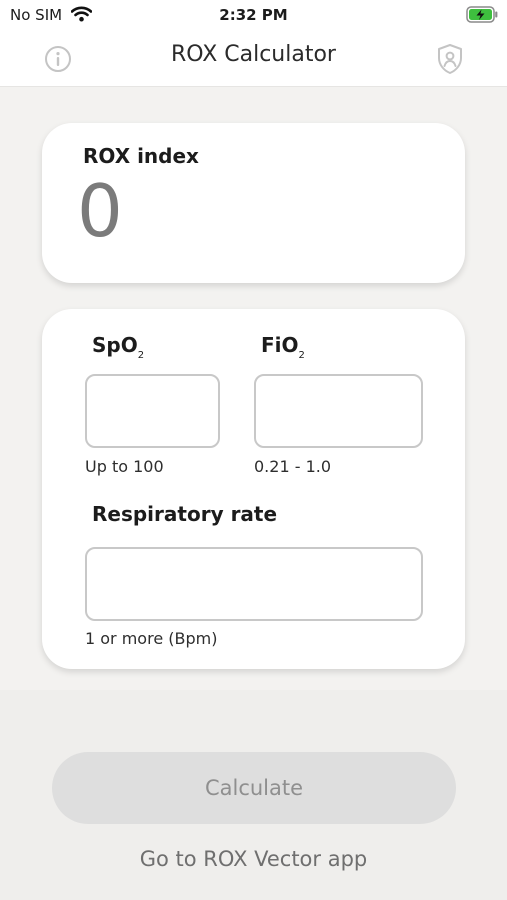 This screenshot has height=900, width=507. I want to click on status-time: 2:32 PM, so click(253, 15).